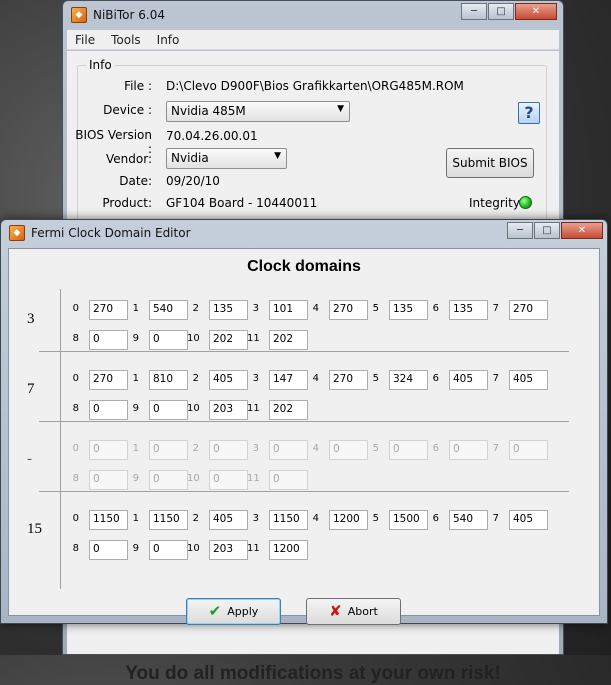 The height and width of the screenshot is (685, 611). Describe the element at coordinates (258, 111) in the screenshot. I see `device-select: Nvidia 485M ▼` at that location.